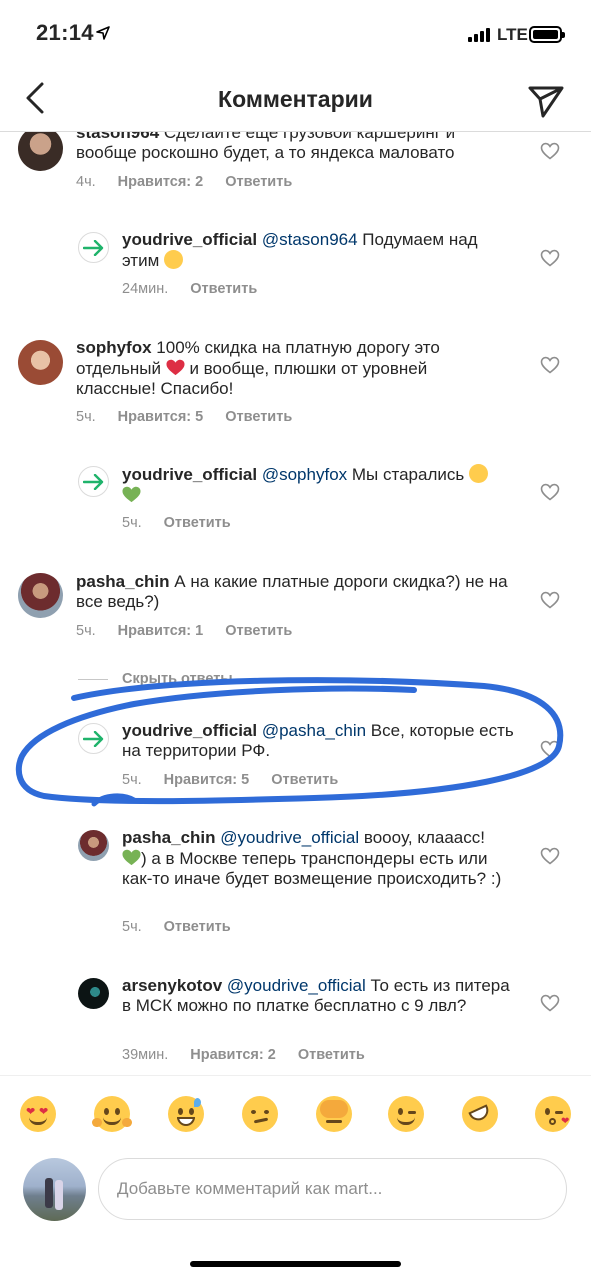 The image size is (591, 1280). What do you see at coordinates (553, 1114) in the screenshot?
I see `kissing-heart-icon: ❤` at bounding box center [553, 1114].